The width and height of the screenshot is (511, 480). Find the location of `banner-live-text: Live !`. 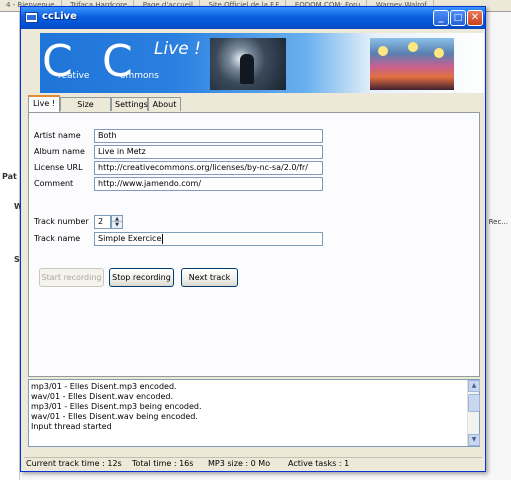

banner-live-text: Live ! is located at coordinates (177, 49).